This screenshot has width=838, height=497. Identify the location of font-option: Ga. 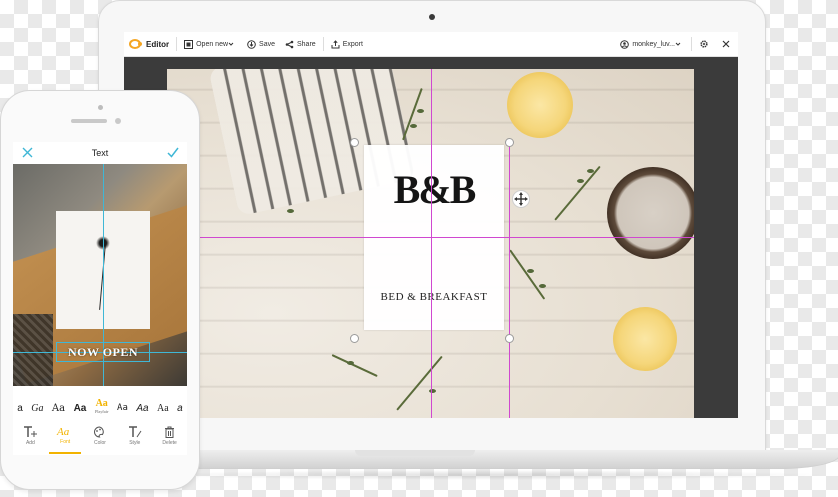
(37, 408).